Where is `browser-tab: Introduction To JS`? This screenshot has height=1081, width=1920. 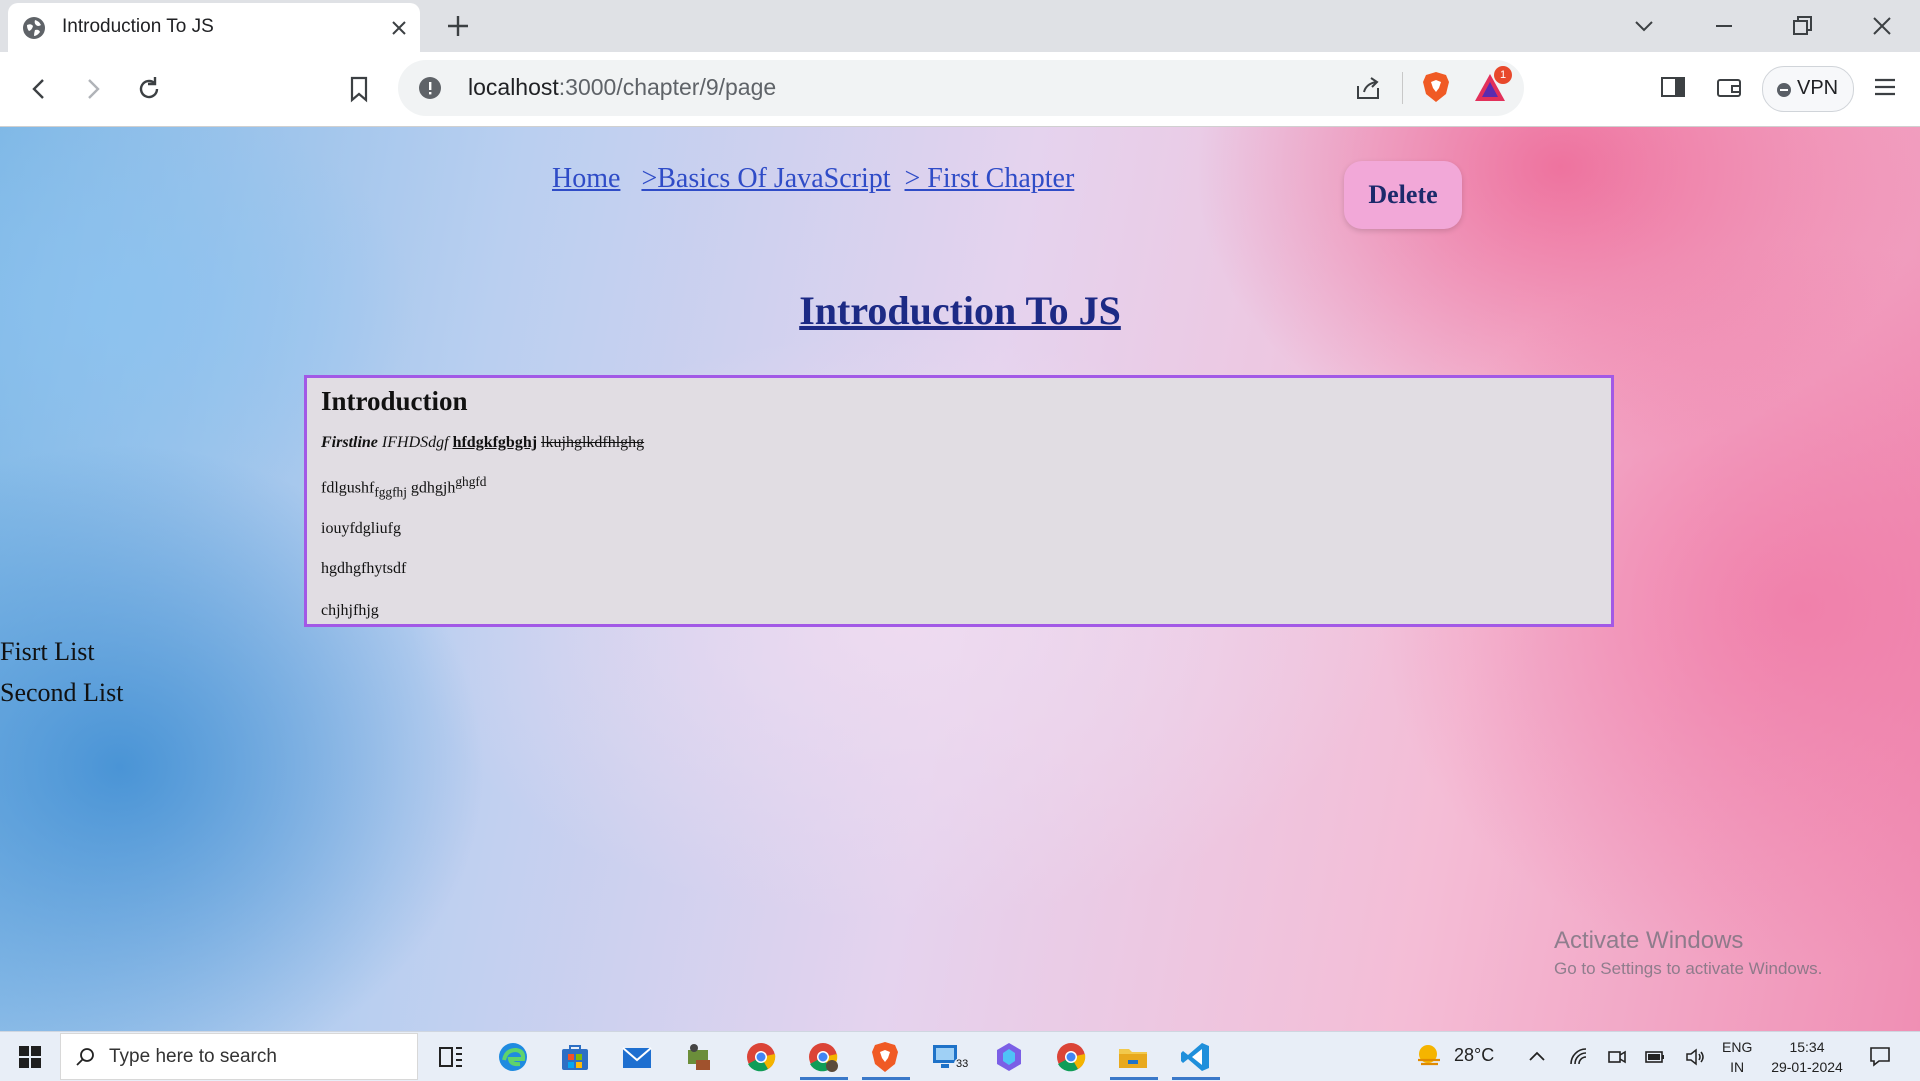 browser-tab: Introduction To JS is located at coordinates (214, 27).